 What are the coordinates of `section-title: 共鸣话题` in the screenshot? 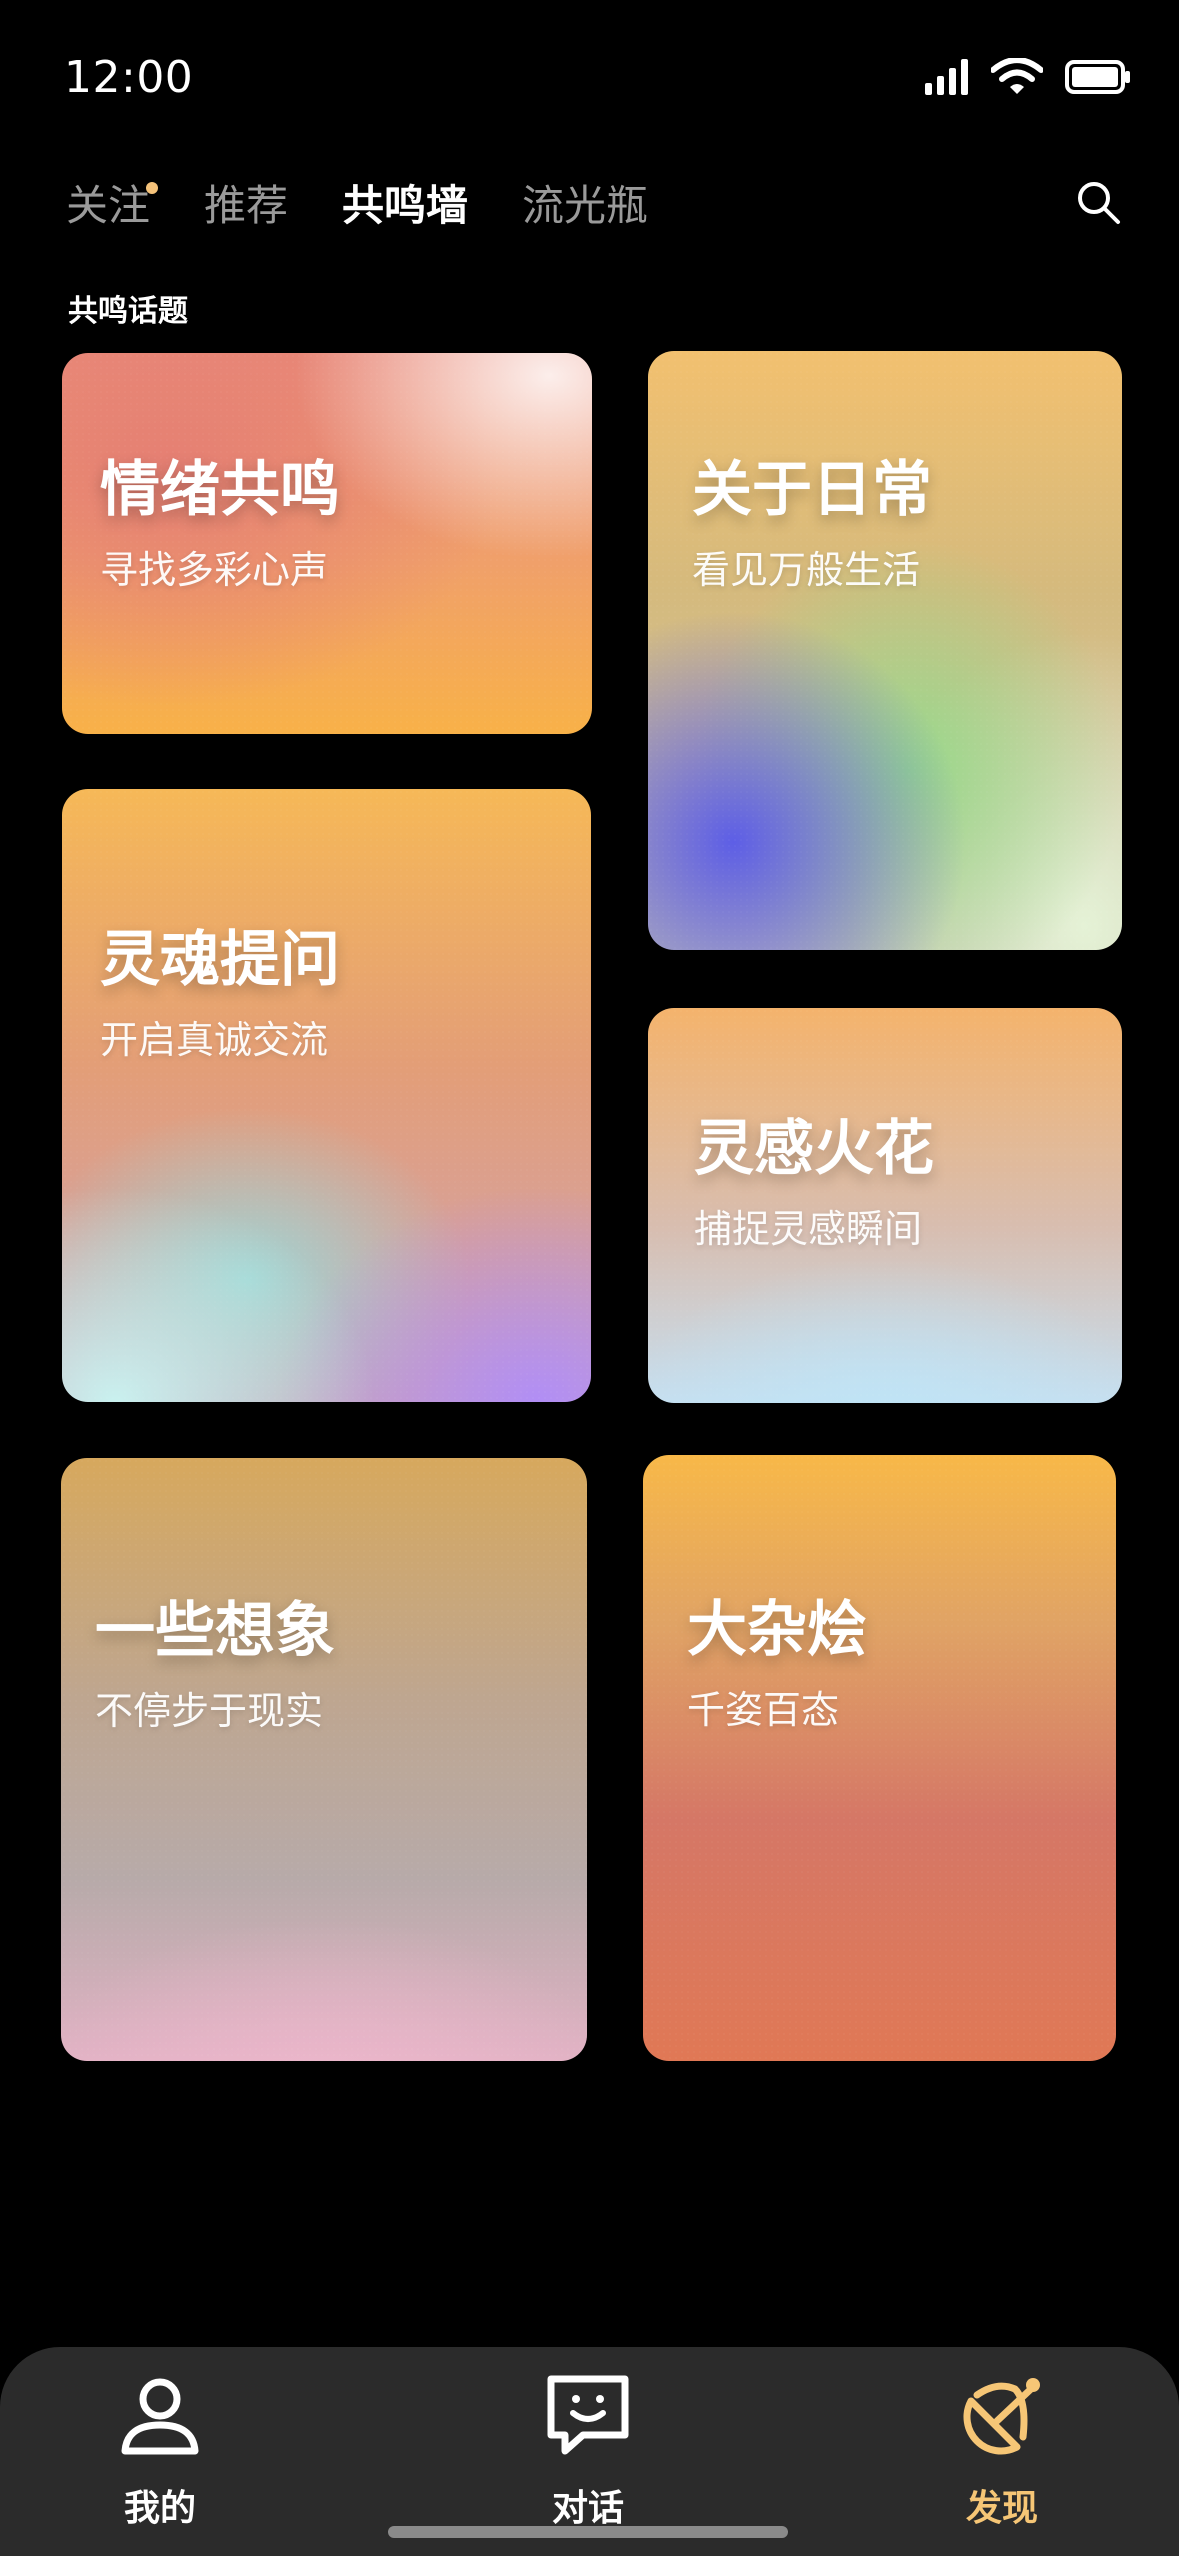 It's located at (128, 311).